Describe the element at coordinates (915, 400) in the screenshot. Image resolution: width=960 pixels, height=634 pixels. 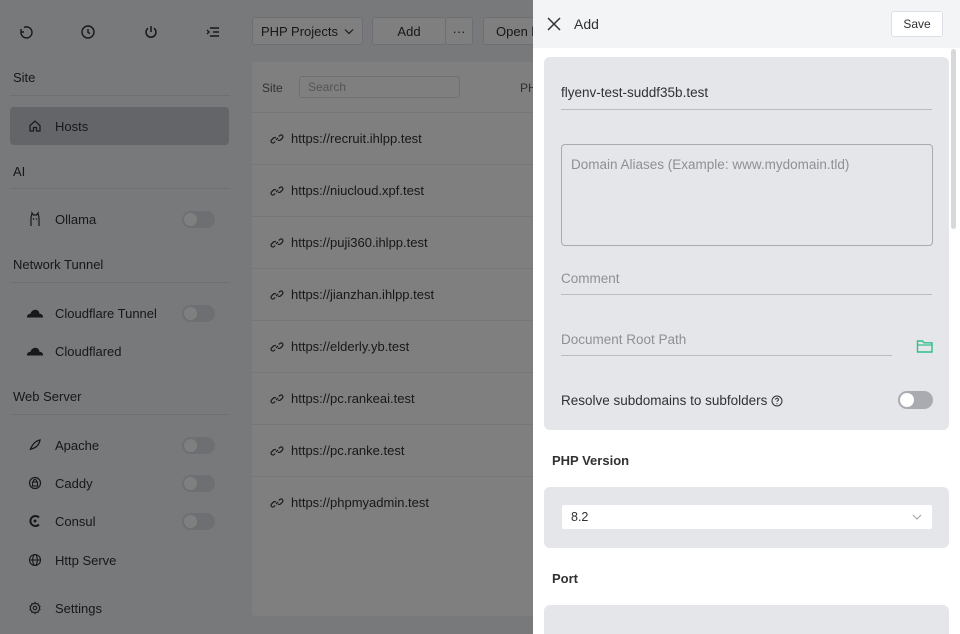
I see `resolve-subdomains-toggle` at that location.